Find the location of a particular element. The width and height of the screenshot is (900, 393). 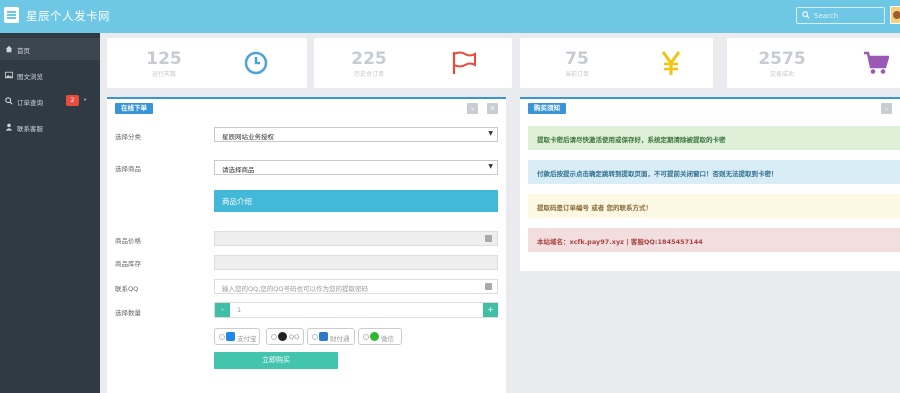

pay-option-tenpay: 财付通 is located at coordinates (331, 336).